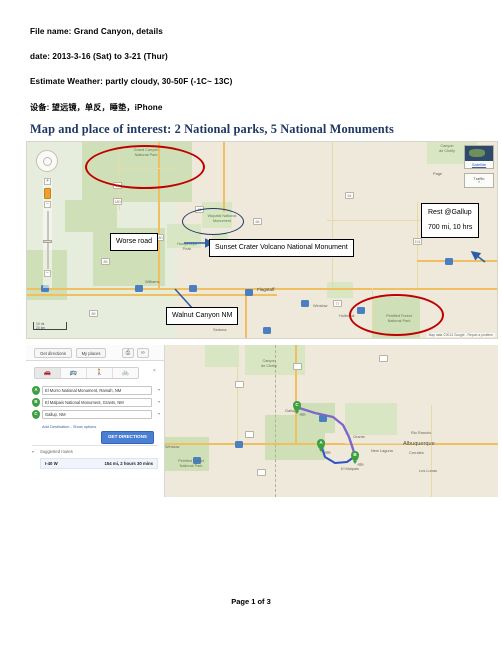 Image resolution: width=502 pixels, height=649 pixels. I want to click on note-equipment: 设备: 望远镜，单反，睡垫，iPhone, so click(96, 107).